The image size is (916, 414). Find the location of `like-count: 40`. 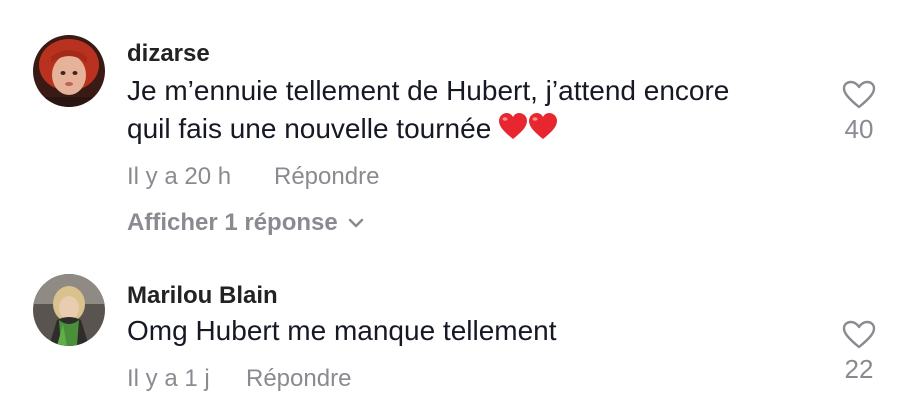

like-count: 40 is located at coordinates (859, 129).